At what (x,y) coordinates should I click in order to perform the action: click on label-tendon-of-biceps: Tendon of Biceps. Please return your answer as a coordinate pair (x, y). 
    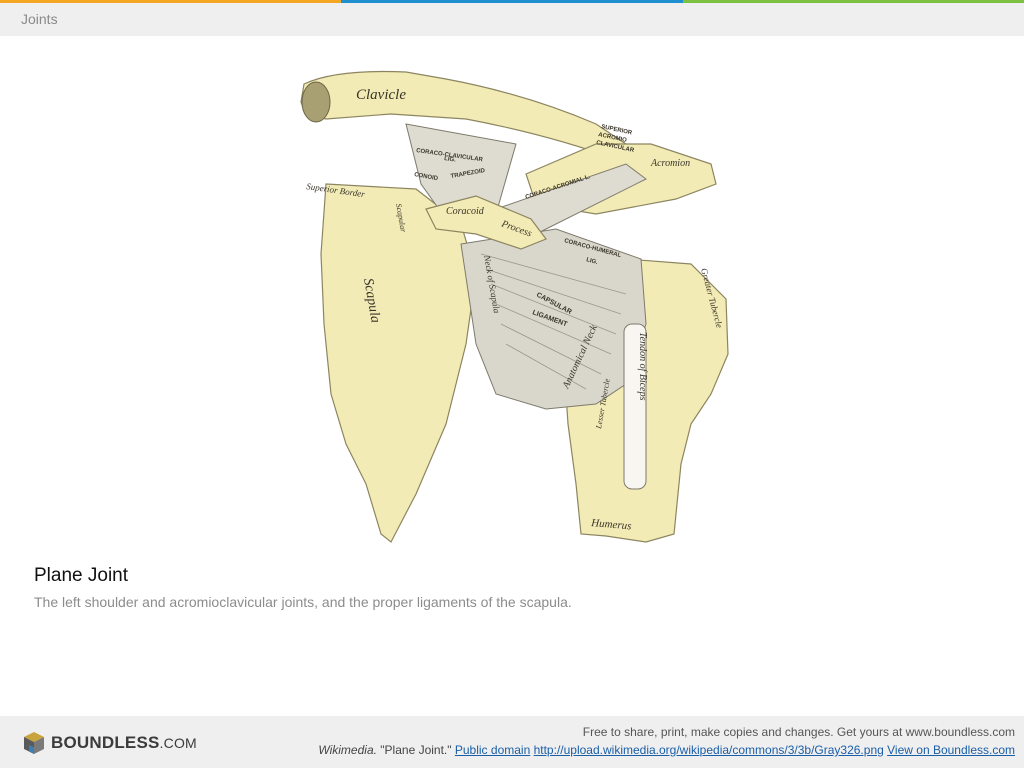
    Looking at the image, I should click on (642, 366).